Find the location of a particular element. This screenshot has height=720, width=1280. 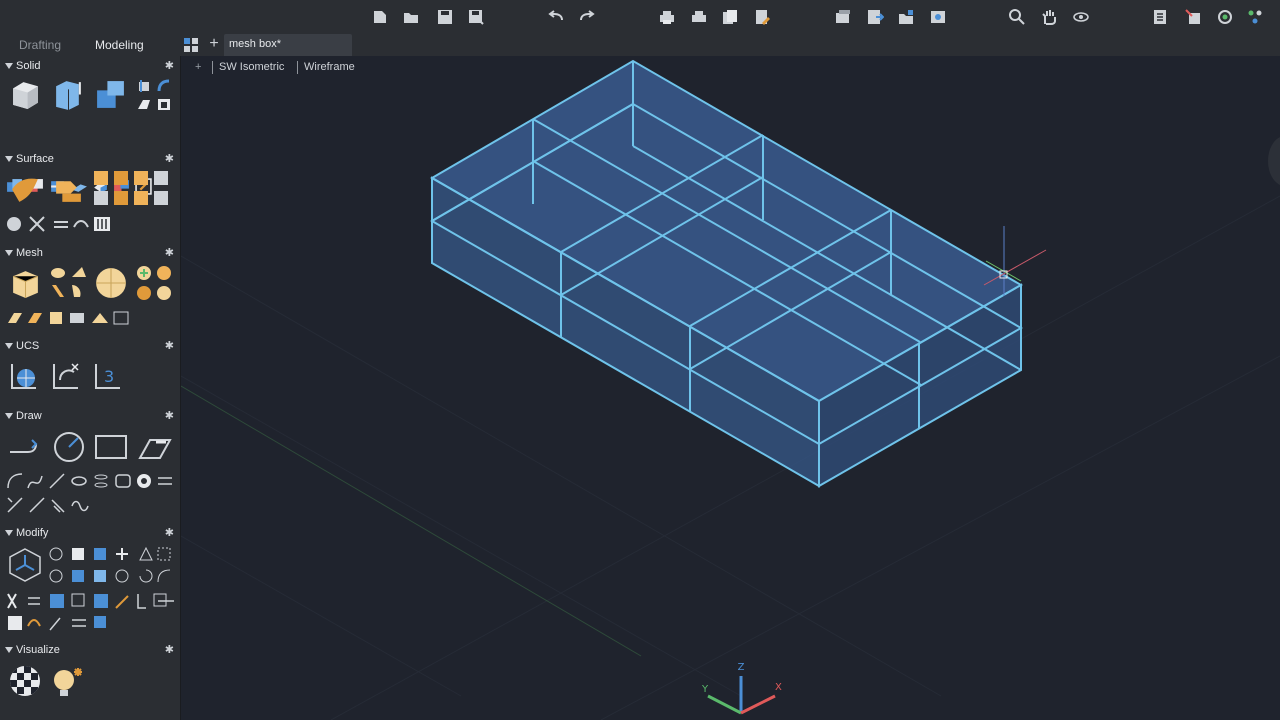

section-mesh: Mesh ✱ is located at coordinates (90, 254).